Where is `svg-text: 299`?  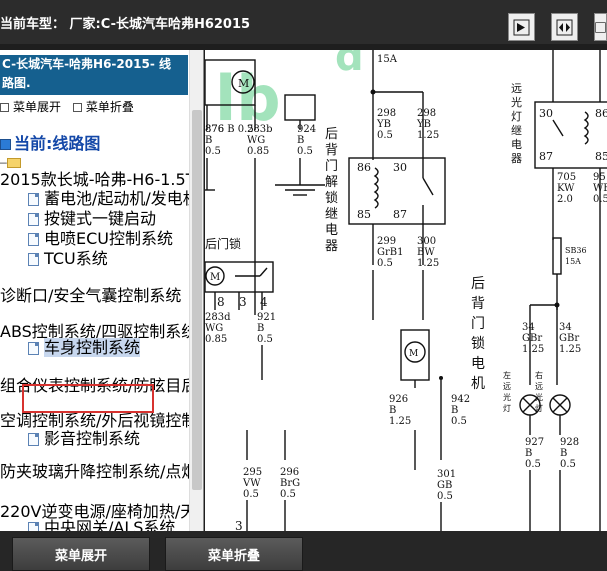
svg-text: 299 is located at coordinates (386, 241).